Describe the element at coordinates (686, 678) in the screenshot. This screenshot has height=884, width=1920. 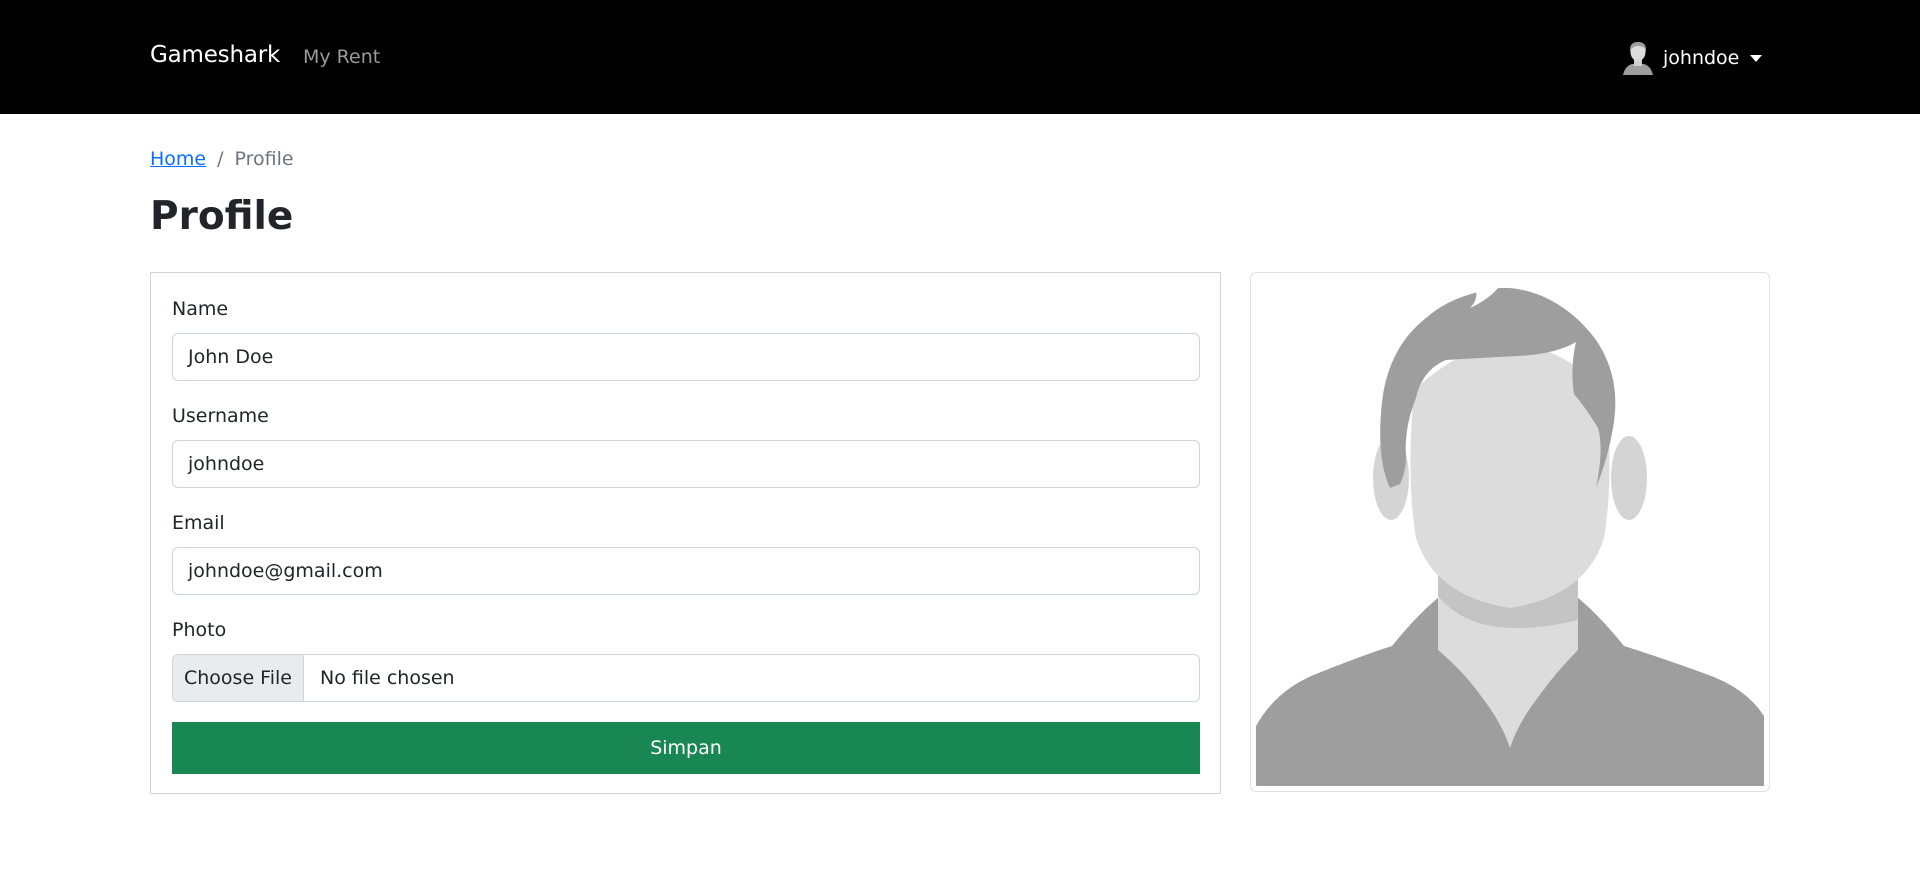
I see `photo-file-input: Choose File No file chosen` at that location.